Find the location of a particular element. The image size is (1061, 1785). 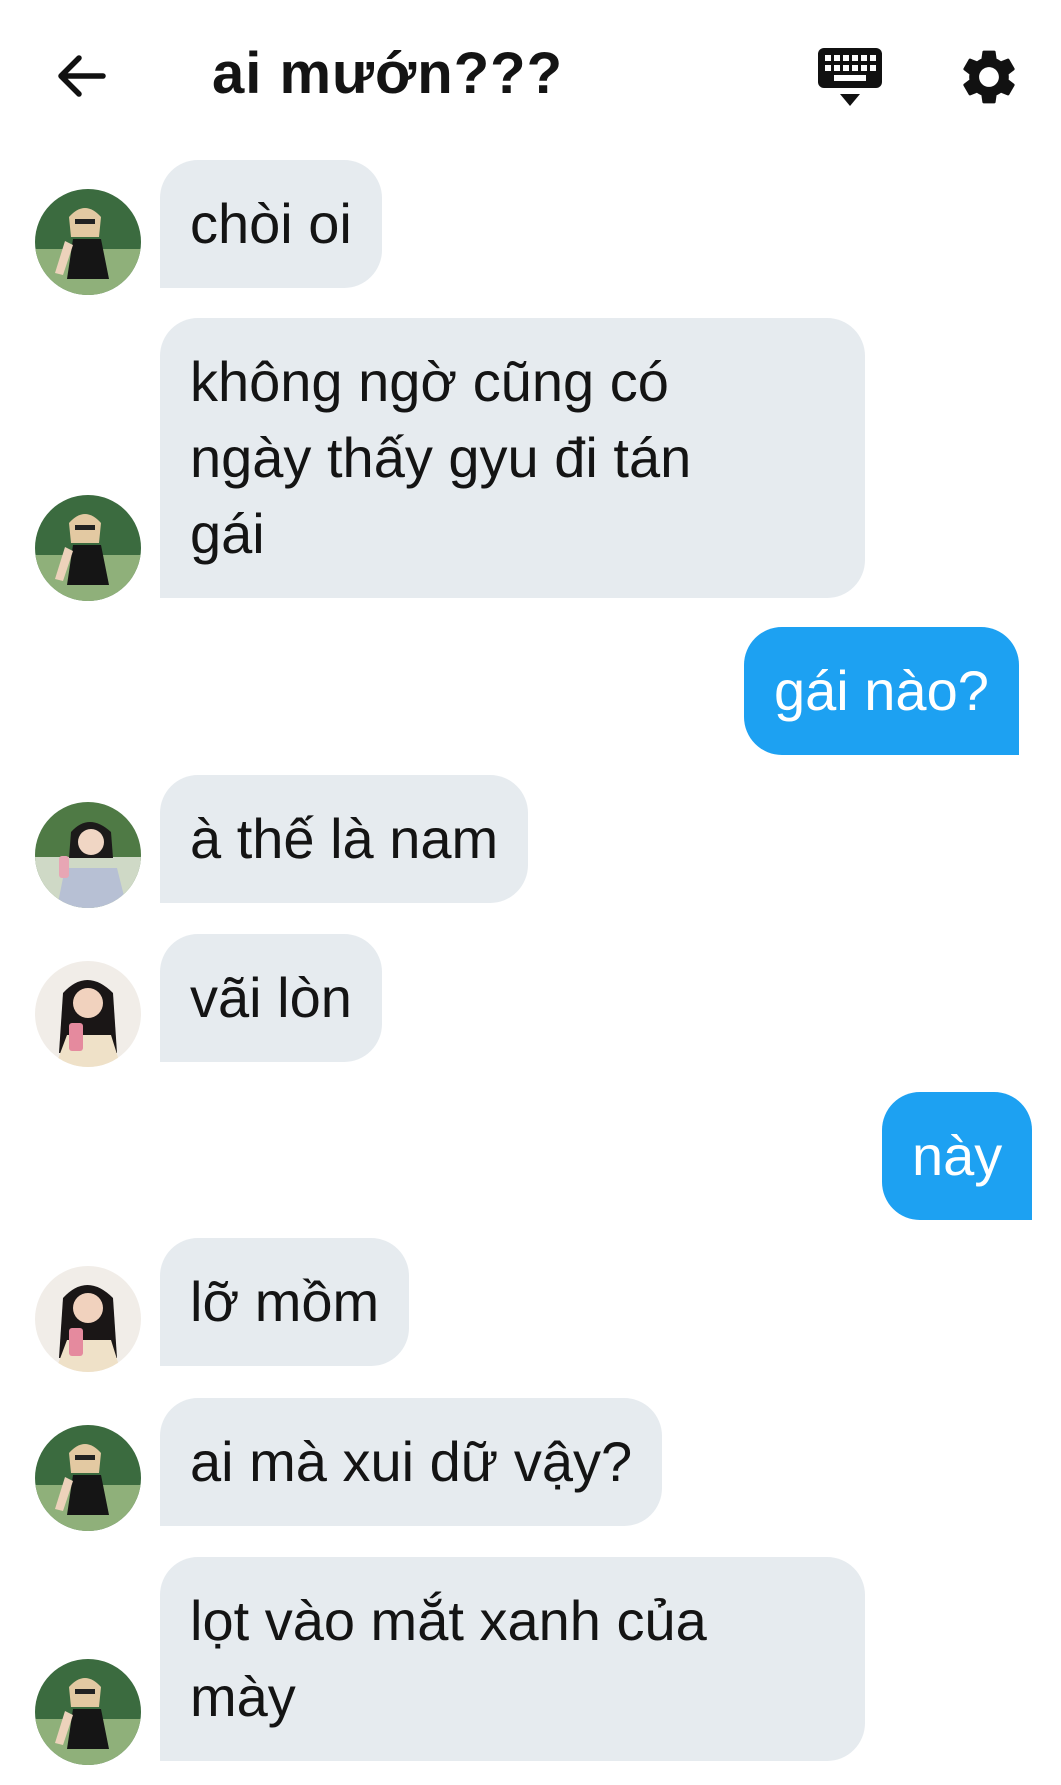

keyboard-button is located at coordinates (850, 77).